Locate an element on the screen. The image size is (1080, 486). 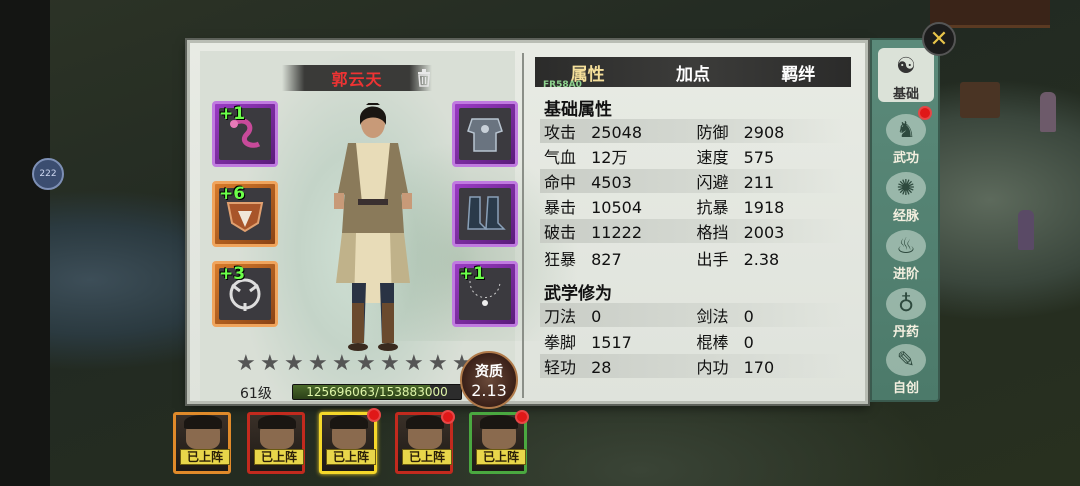
side-item-self-create: ✎ 自创 is located at coordinates (906, 369).